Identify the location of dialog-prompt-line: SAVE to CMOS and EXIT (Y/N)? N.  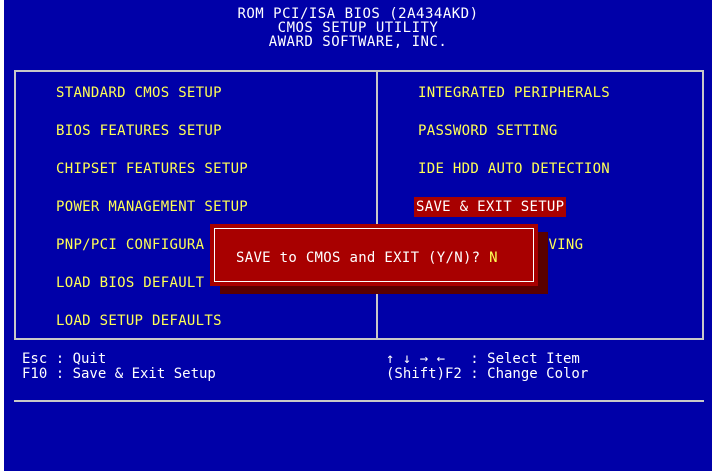
(367, 258).